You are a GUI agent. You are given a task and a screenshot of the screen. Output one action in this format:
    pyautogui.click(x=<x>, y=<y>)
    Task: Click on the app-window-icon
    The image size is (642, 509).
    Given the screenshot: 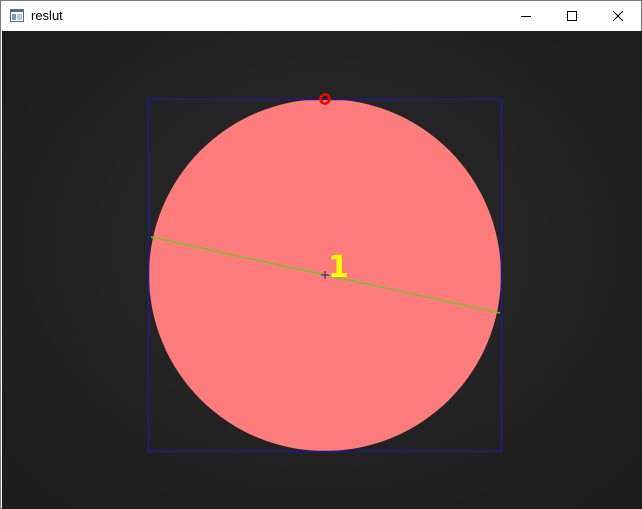 What is the action you would take?
    pyautogui.click(x=17, y=15)
    